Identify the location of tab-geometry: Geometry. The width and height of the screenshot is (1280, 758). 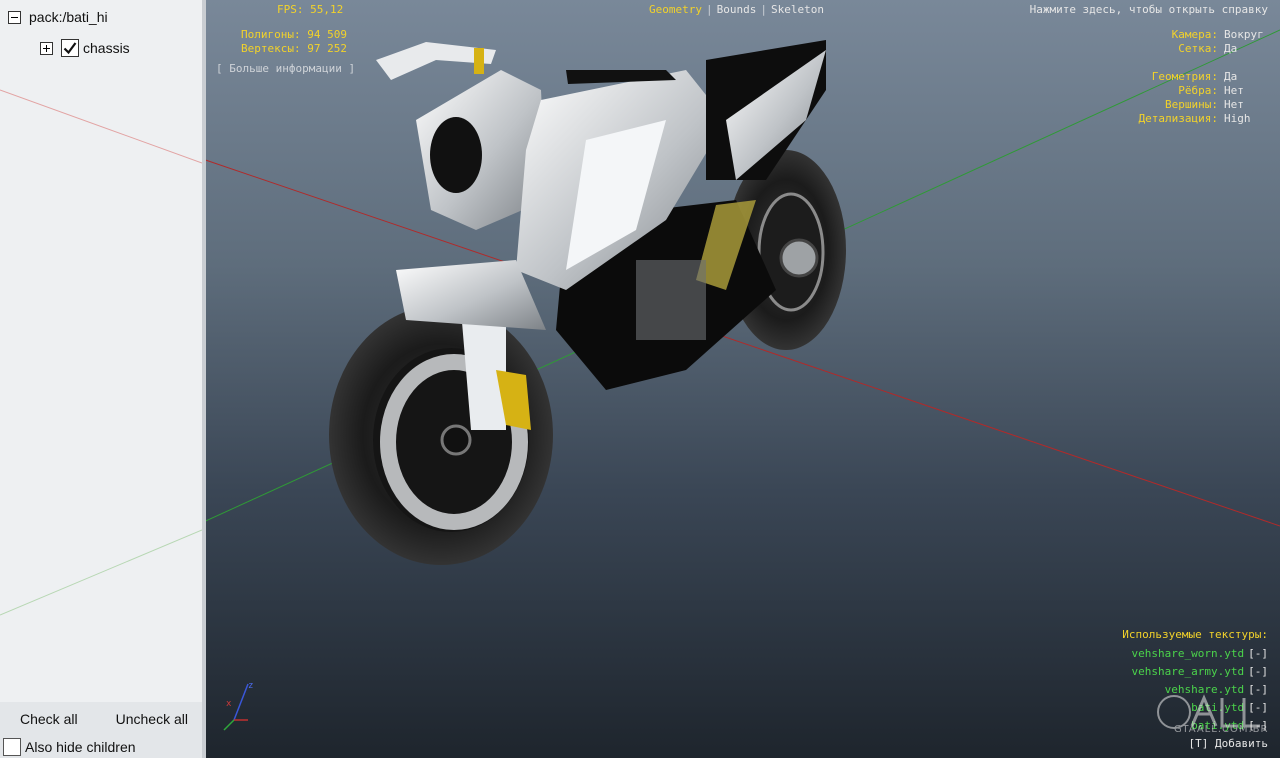
(675, 9).